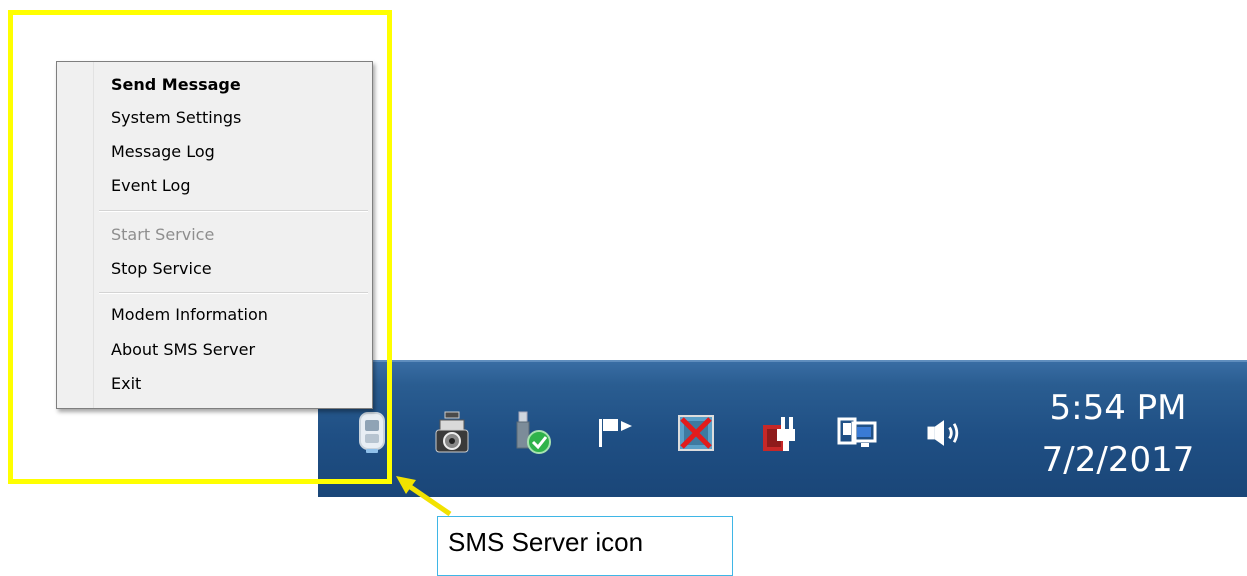 This screenshot has height=576, width=1247. Describe the element at coordinates (533, 433) in the screenshot. I see `usb-shield-icon` at that location.